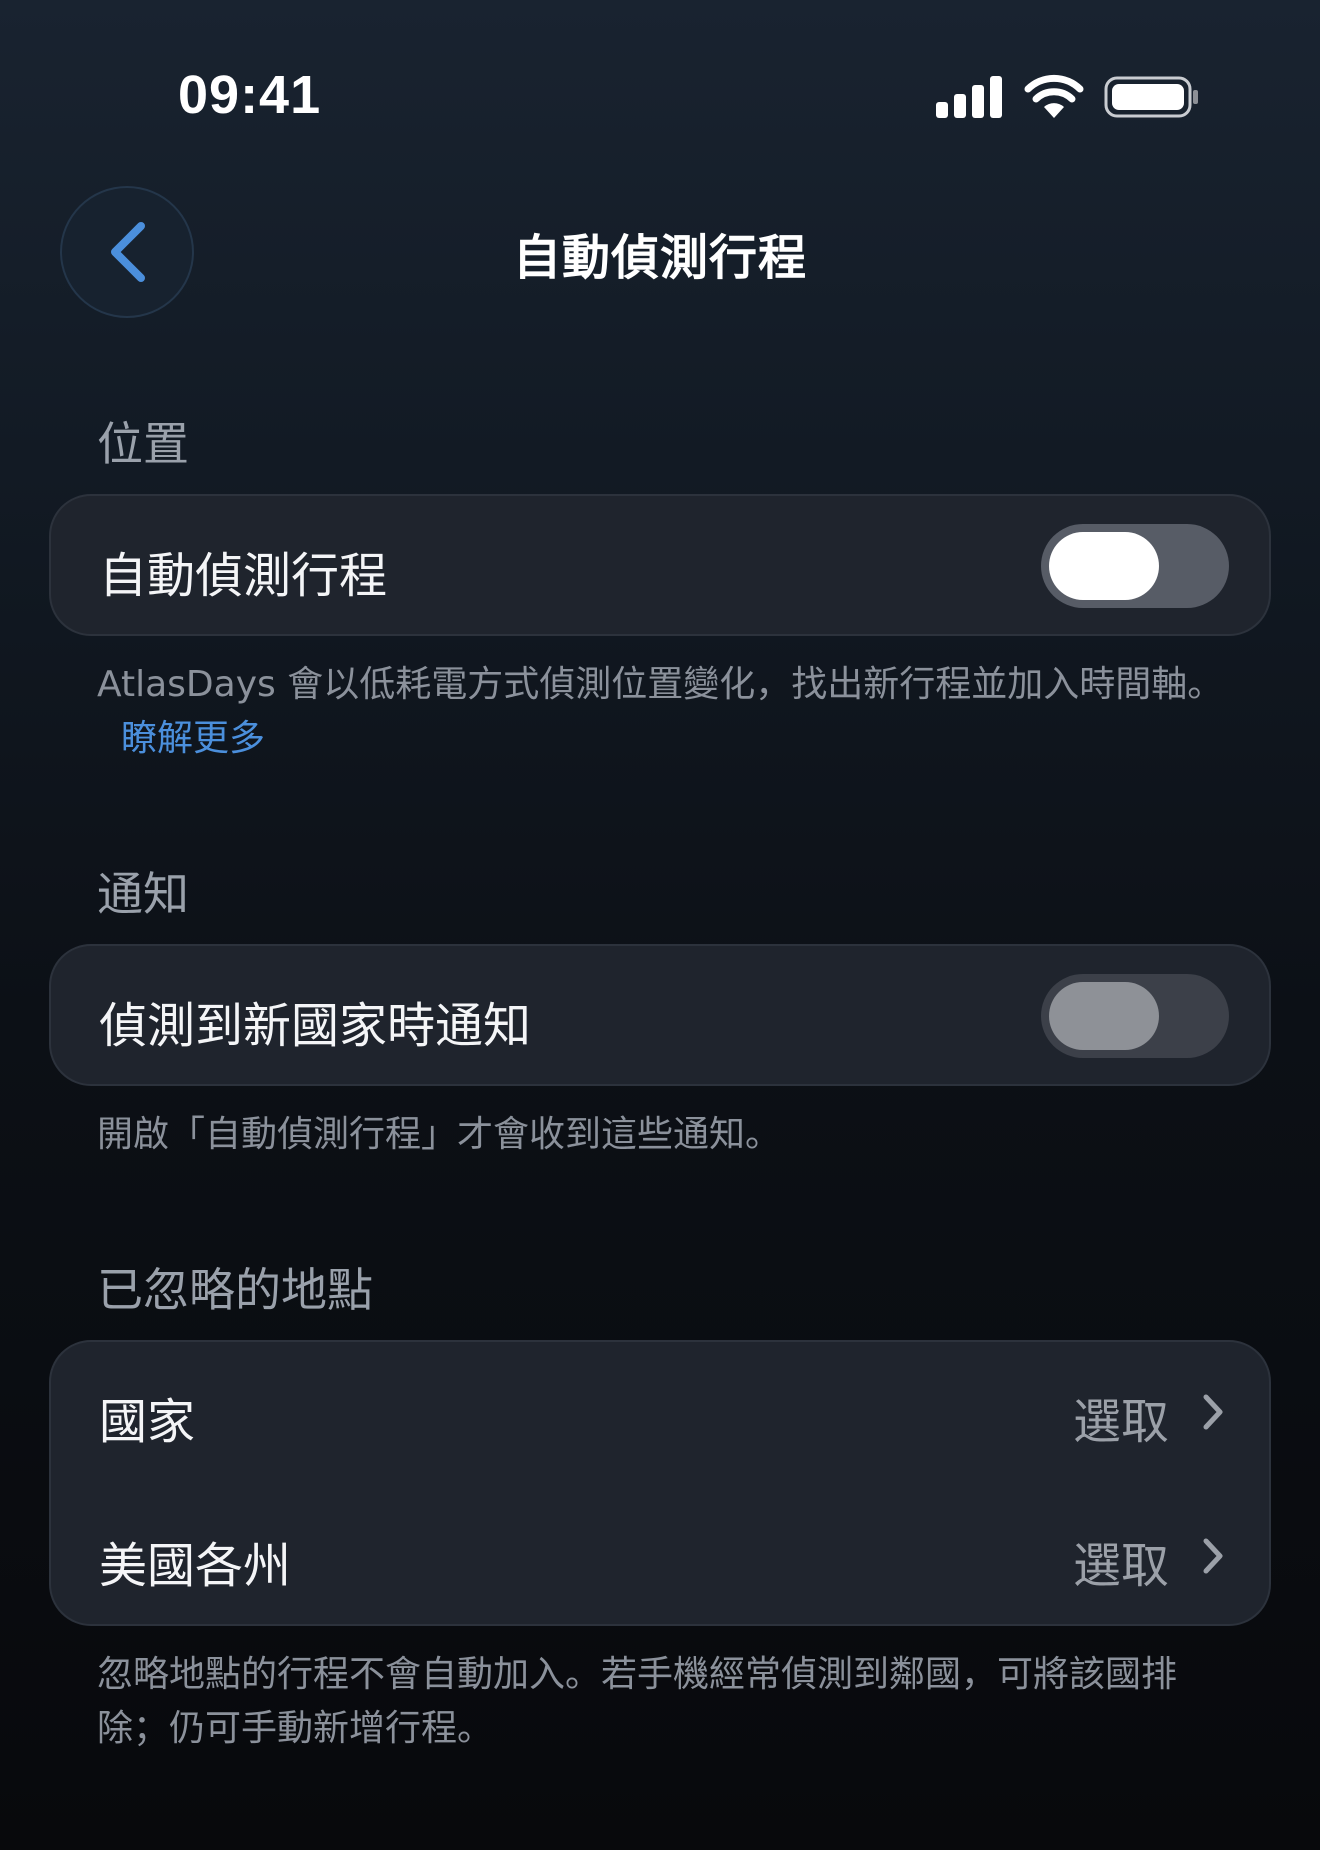 The height and width of the screenshot is (1850, 1320). Describe the element at coordinates (193, 738) in the screenshot. I see `learn-more-link: 瞭解更多` at that location.